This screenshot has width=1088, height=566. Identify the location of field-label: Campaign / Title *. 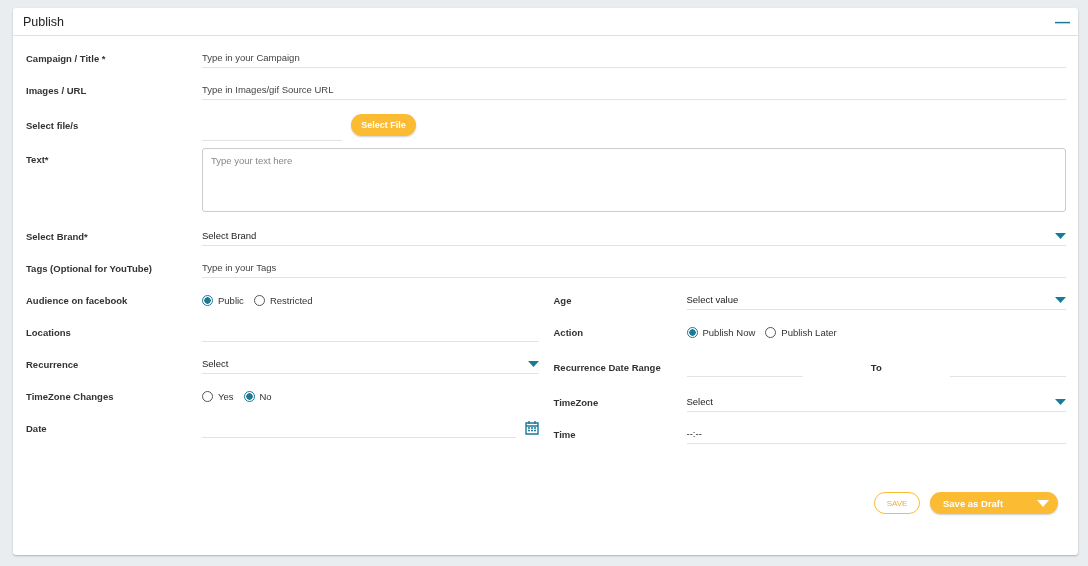
(66, 58).